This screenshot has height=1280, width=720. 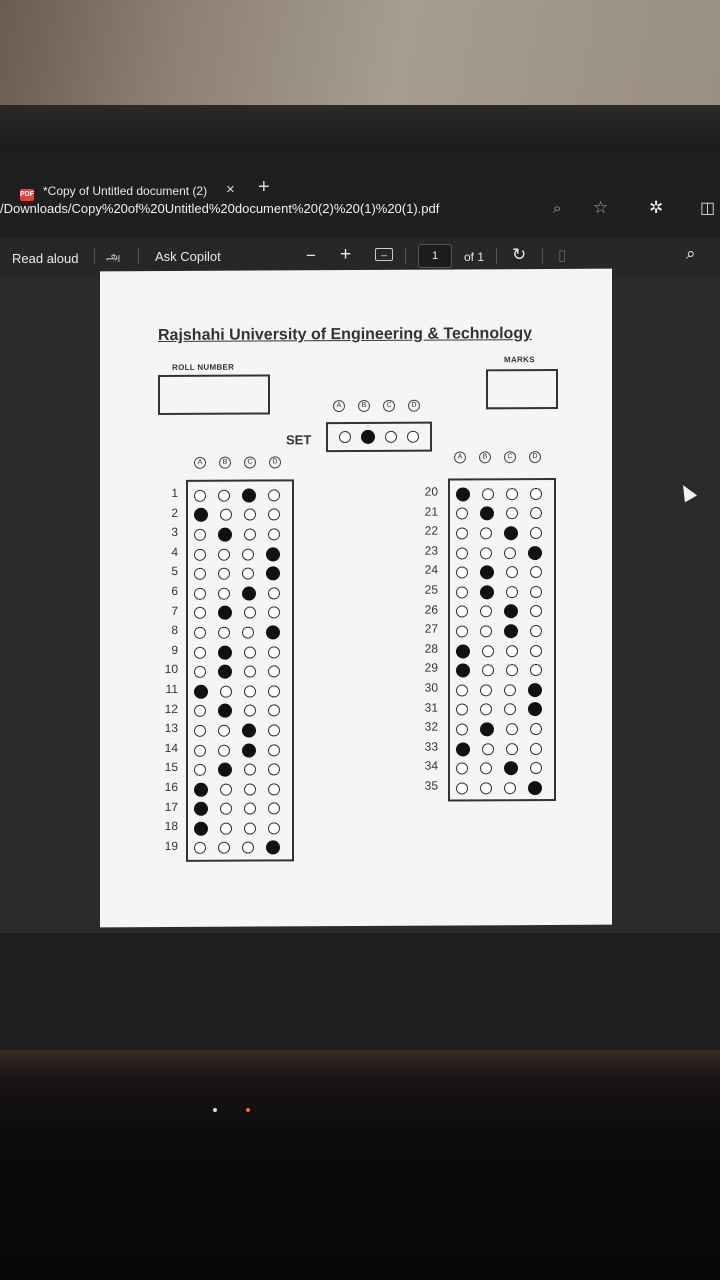 I want to click on new-tab-button: +, so click(x=264, y=187).